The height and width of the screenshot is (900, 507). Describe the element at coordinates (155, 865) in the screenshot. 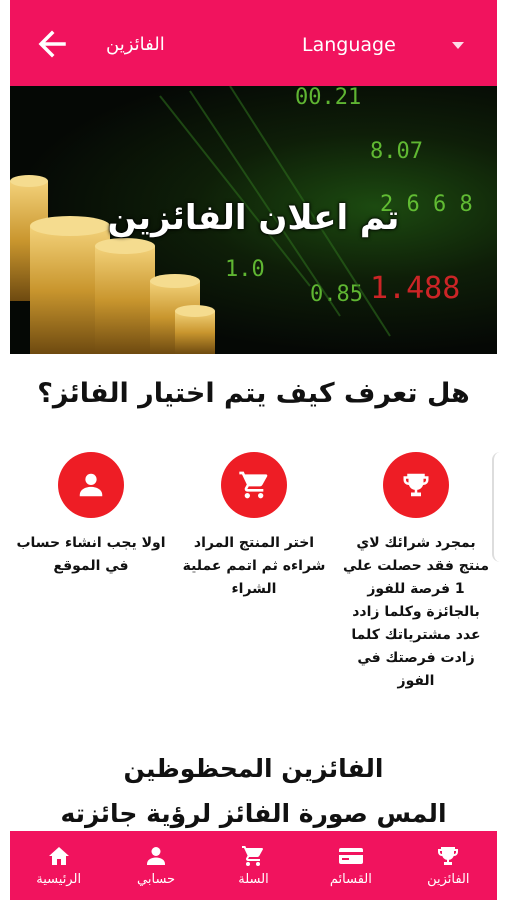

I see `nav-item-account: حسابي` at that location.